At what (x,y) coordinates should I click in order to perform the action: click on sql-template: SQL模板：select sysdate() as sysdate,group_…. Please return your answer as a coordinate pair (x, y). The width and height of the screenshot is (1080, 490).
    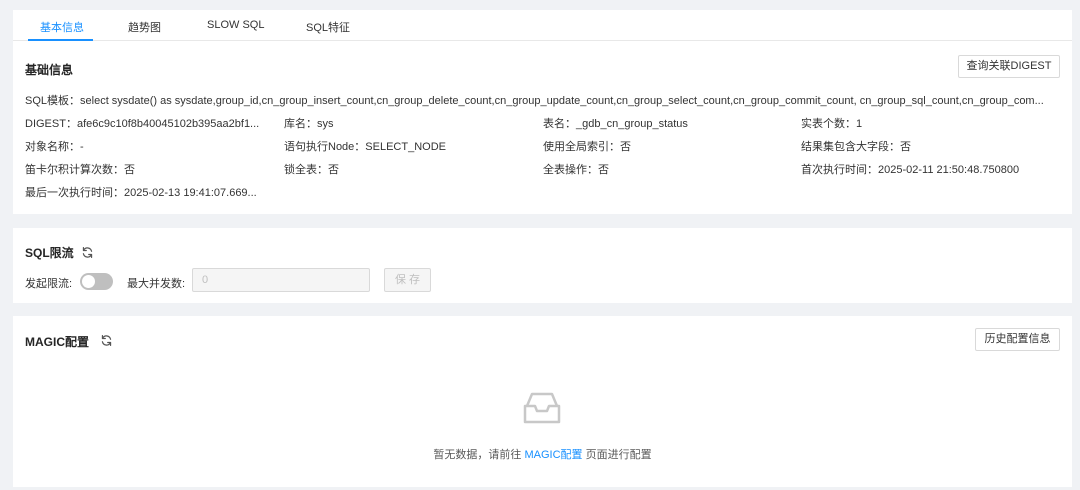
    Looking at the image, I should click on (534, 101).